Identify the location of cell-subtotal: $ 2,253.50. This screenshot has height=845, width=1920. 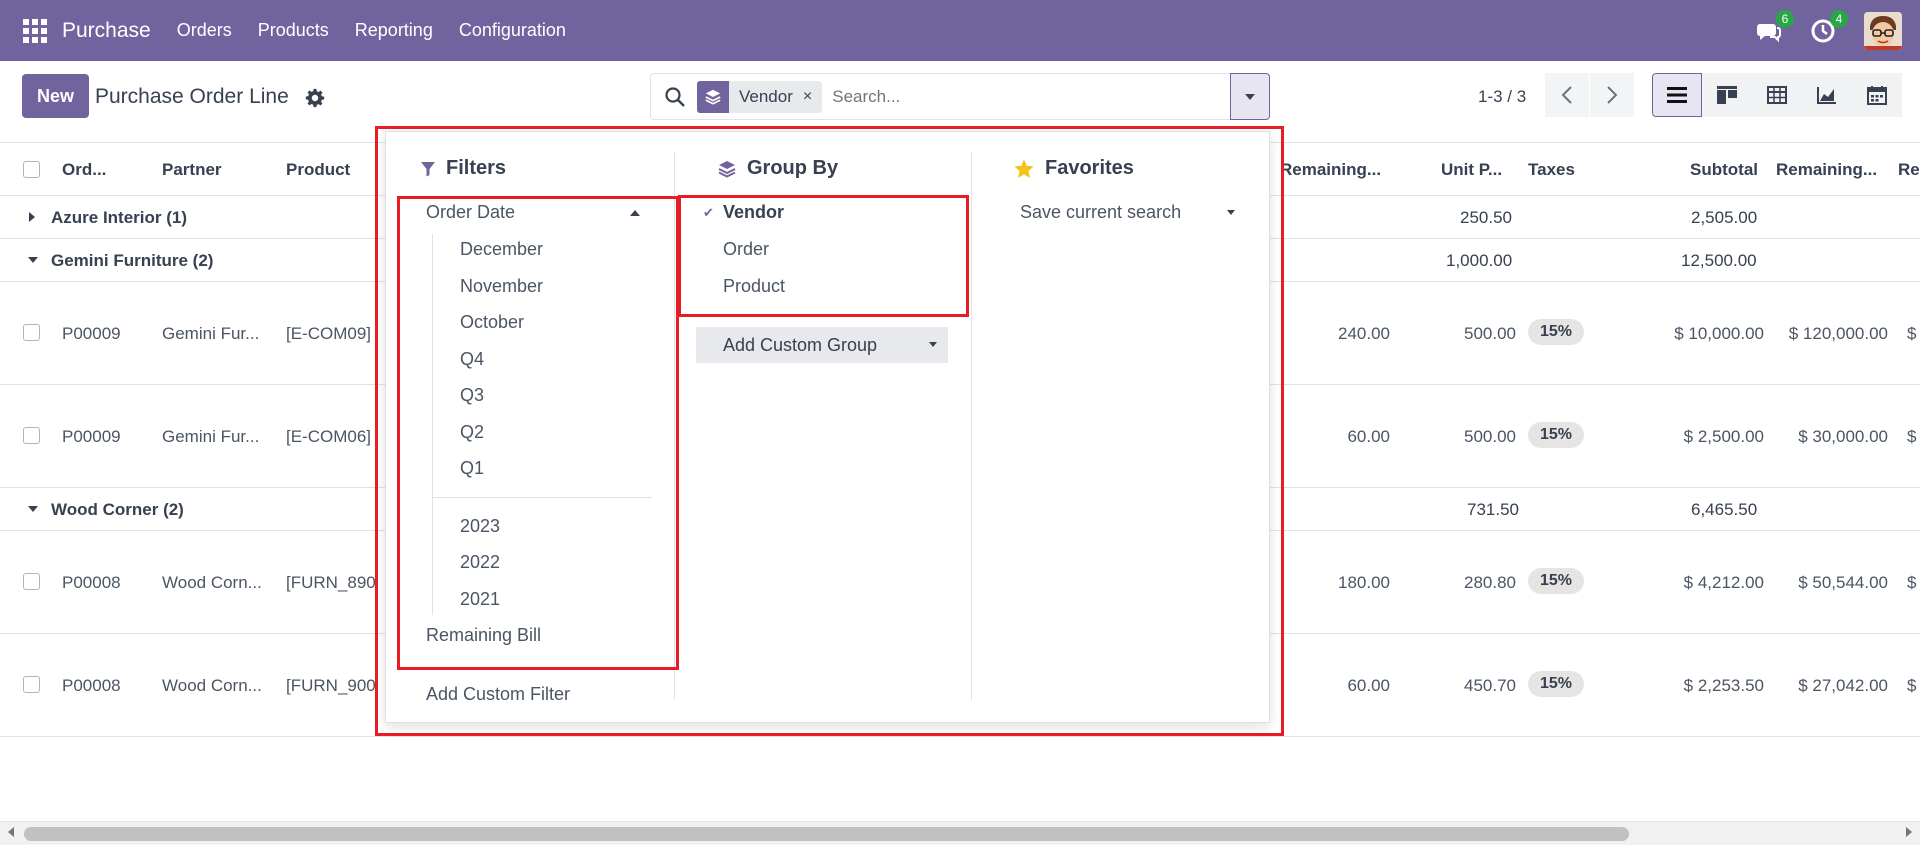
(1723, 685).